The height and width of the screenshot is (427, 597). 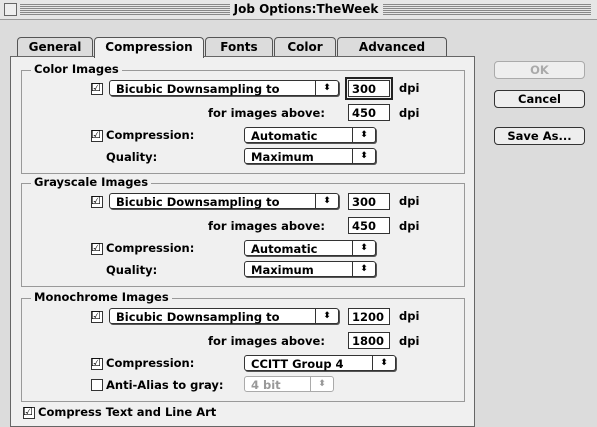 I want to click on tab-compression: Compression, so click(x=149, y=47).